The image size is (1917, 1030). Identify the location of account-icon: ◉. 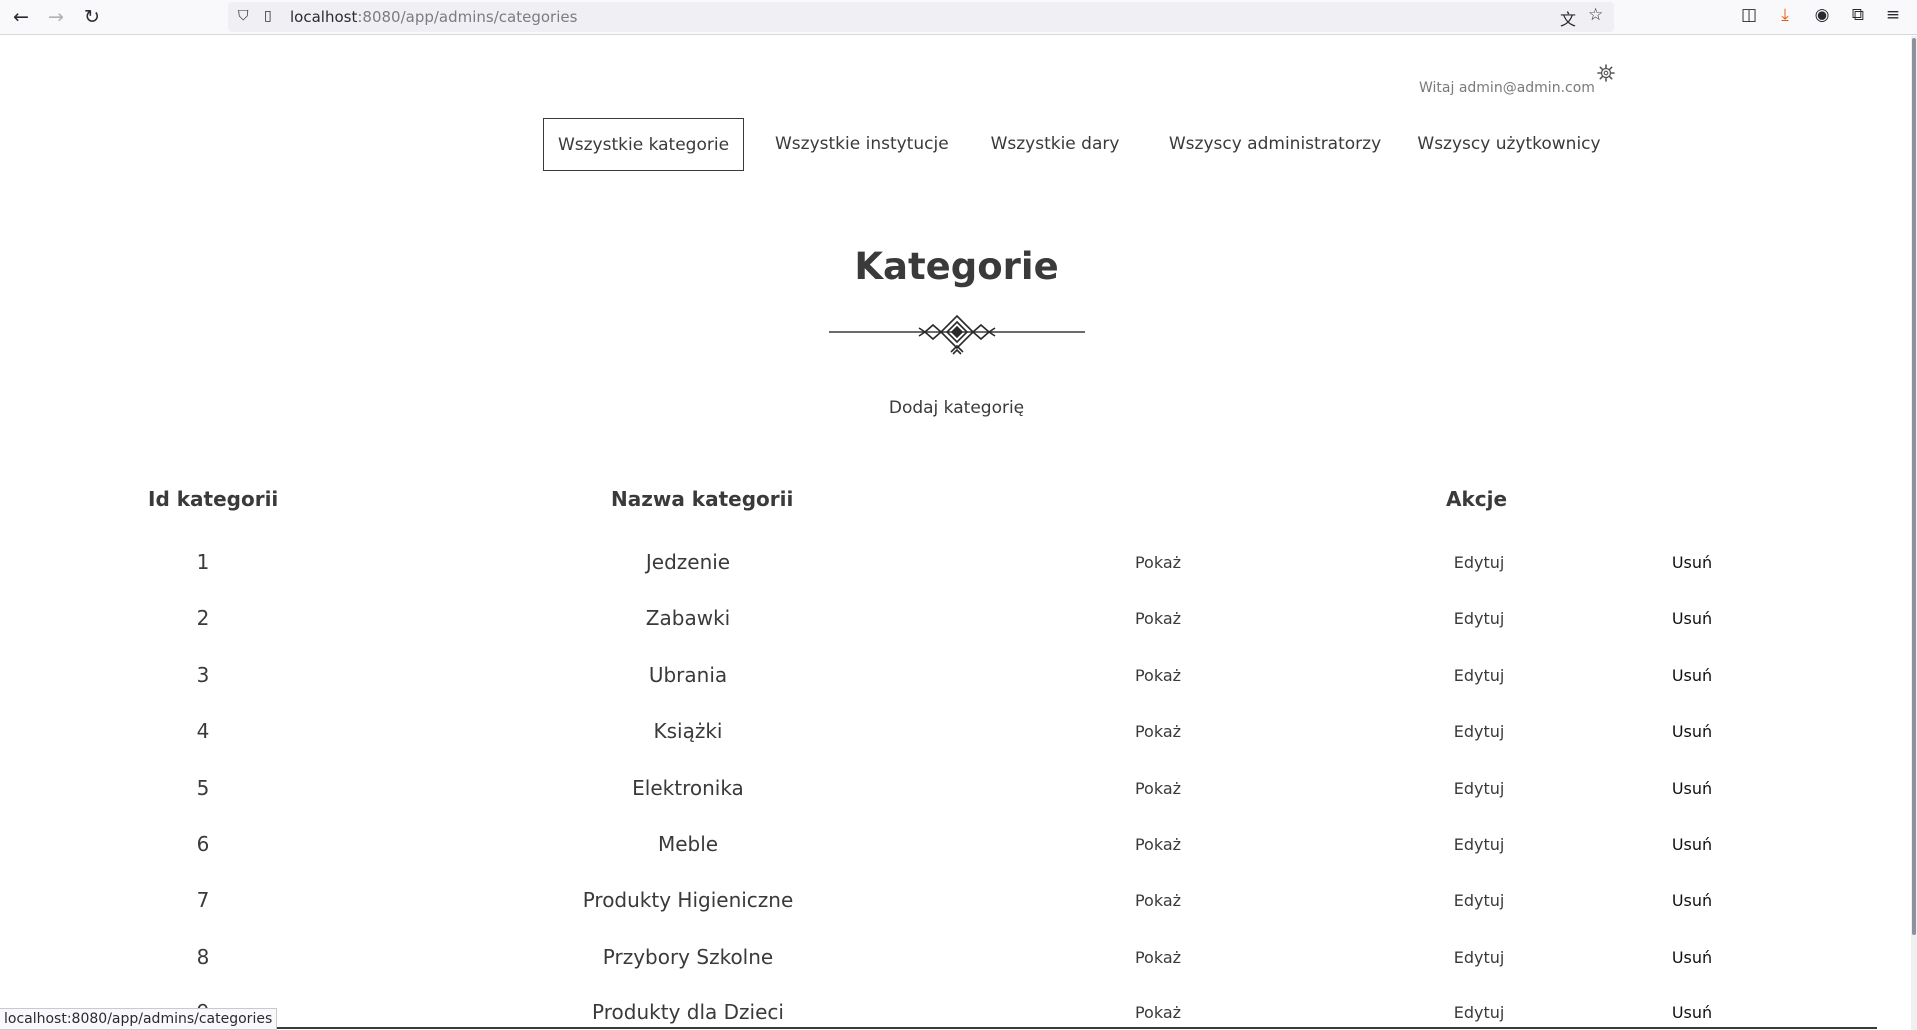
(1822, 15).